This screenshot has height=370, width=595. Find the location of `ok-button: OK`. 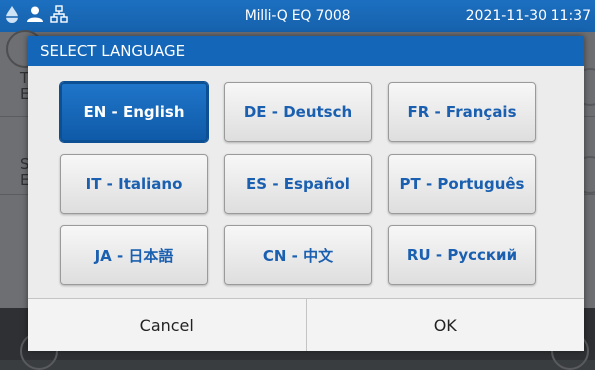

ok-button: OK is located at coordinates (445, 325).